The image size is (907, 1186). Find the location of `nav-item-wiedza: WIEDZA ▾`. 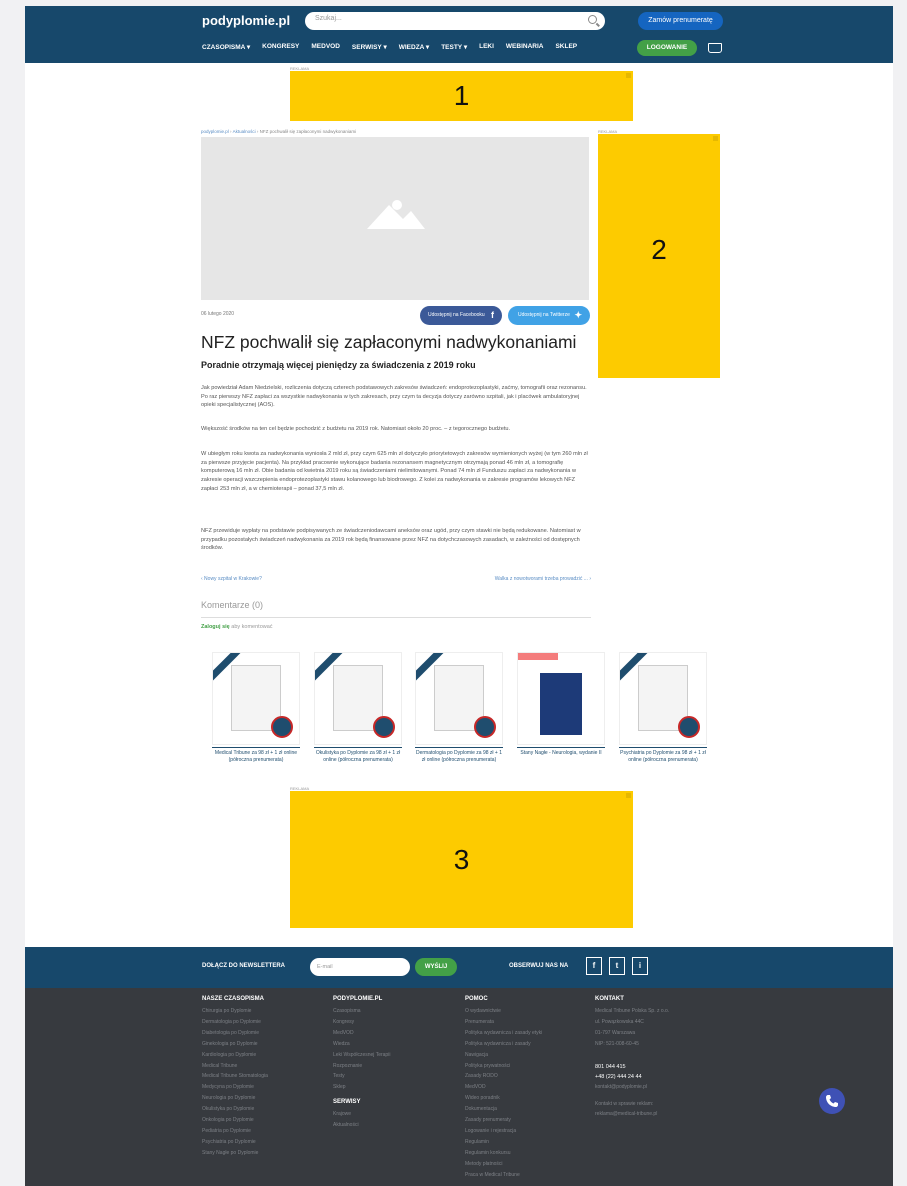

nav-item-wiedza: WIEDZA ▾ is located at coordinates (414, 47).